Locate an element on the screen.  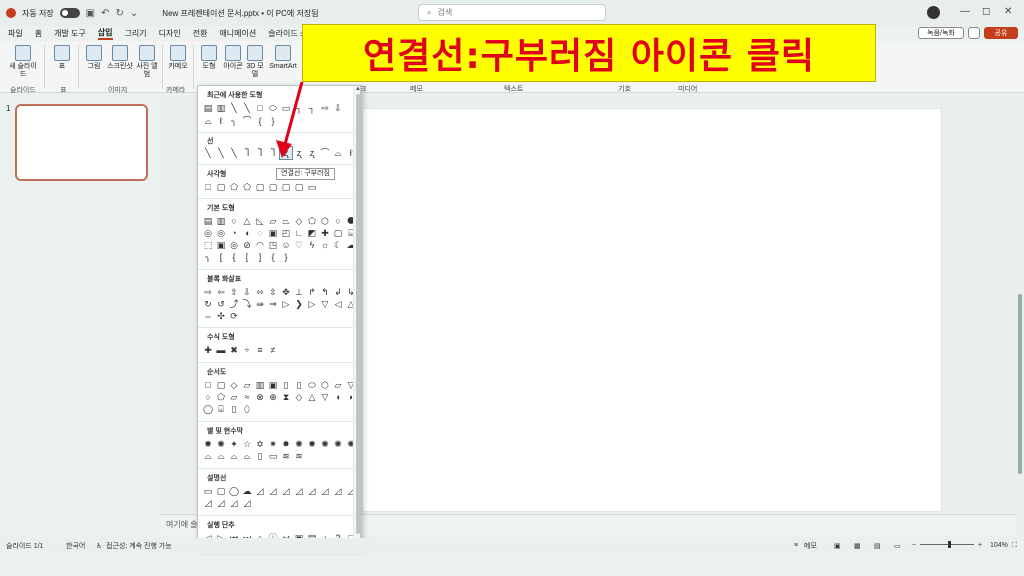
data-icon: ▱ is located at coordinates (247, 385).